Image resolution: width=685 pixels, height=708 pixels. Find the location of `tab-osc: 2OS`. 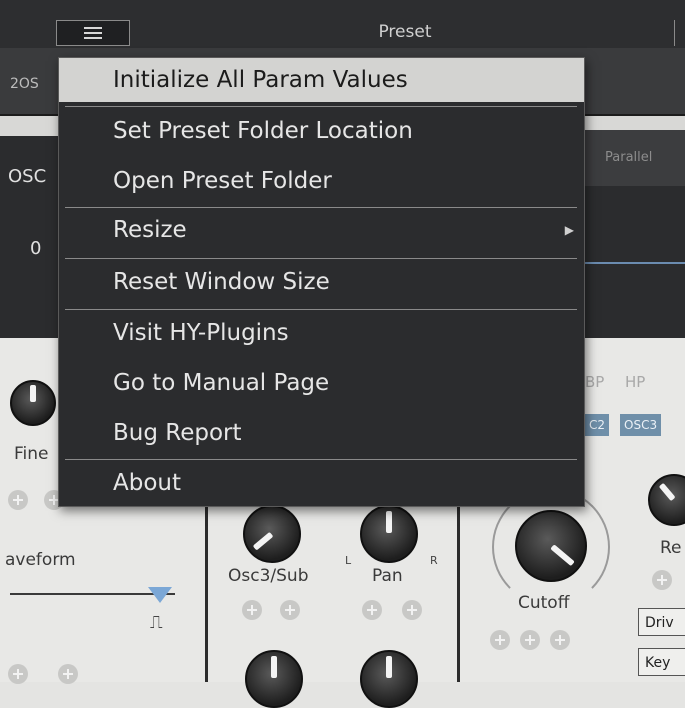

tab-osc: 2OS is located at coordinates (24, 84).